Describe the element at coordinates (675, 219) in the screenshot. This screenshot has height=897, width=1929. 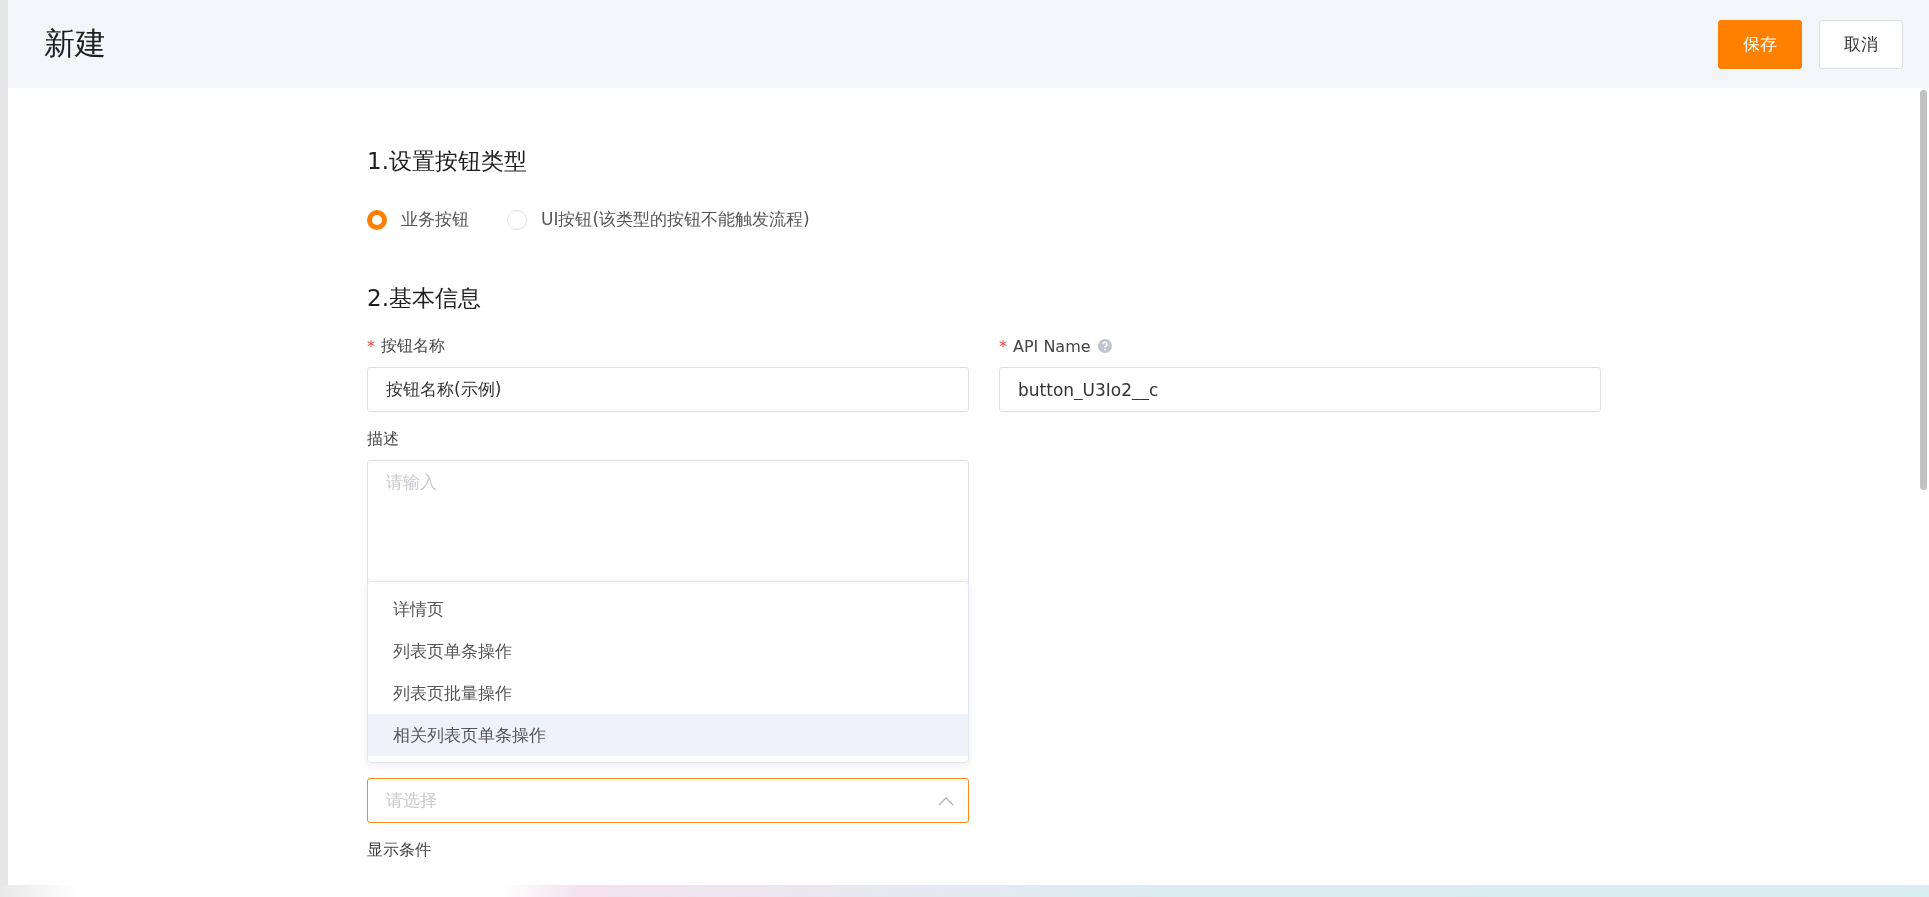
I see `radio-label: UI按钮(该类型的按钮不能触发流程)` at that location.